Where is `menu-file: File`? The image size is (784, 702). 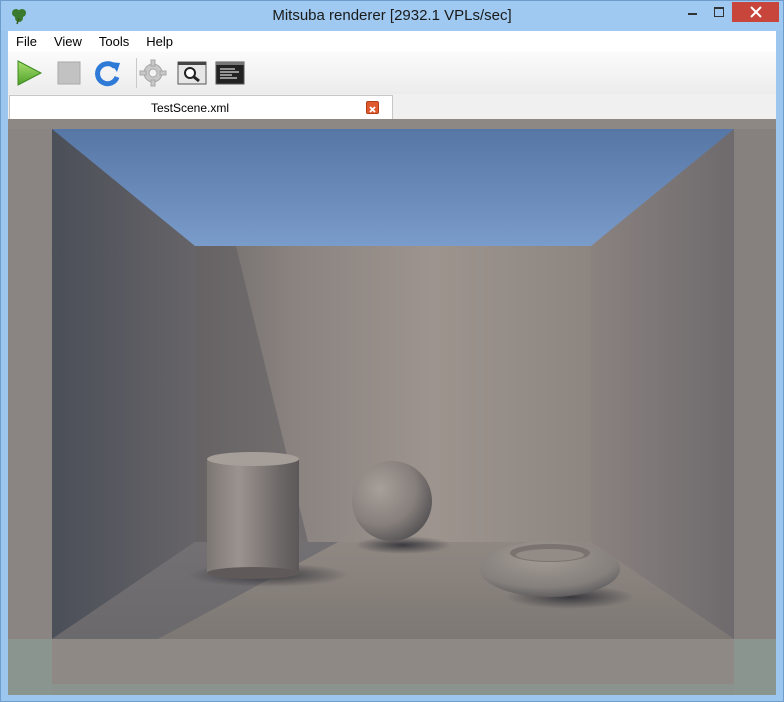
menu-file: File is located at coordinates (26, 41).